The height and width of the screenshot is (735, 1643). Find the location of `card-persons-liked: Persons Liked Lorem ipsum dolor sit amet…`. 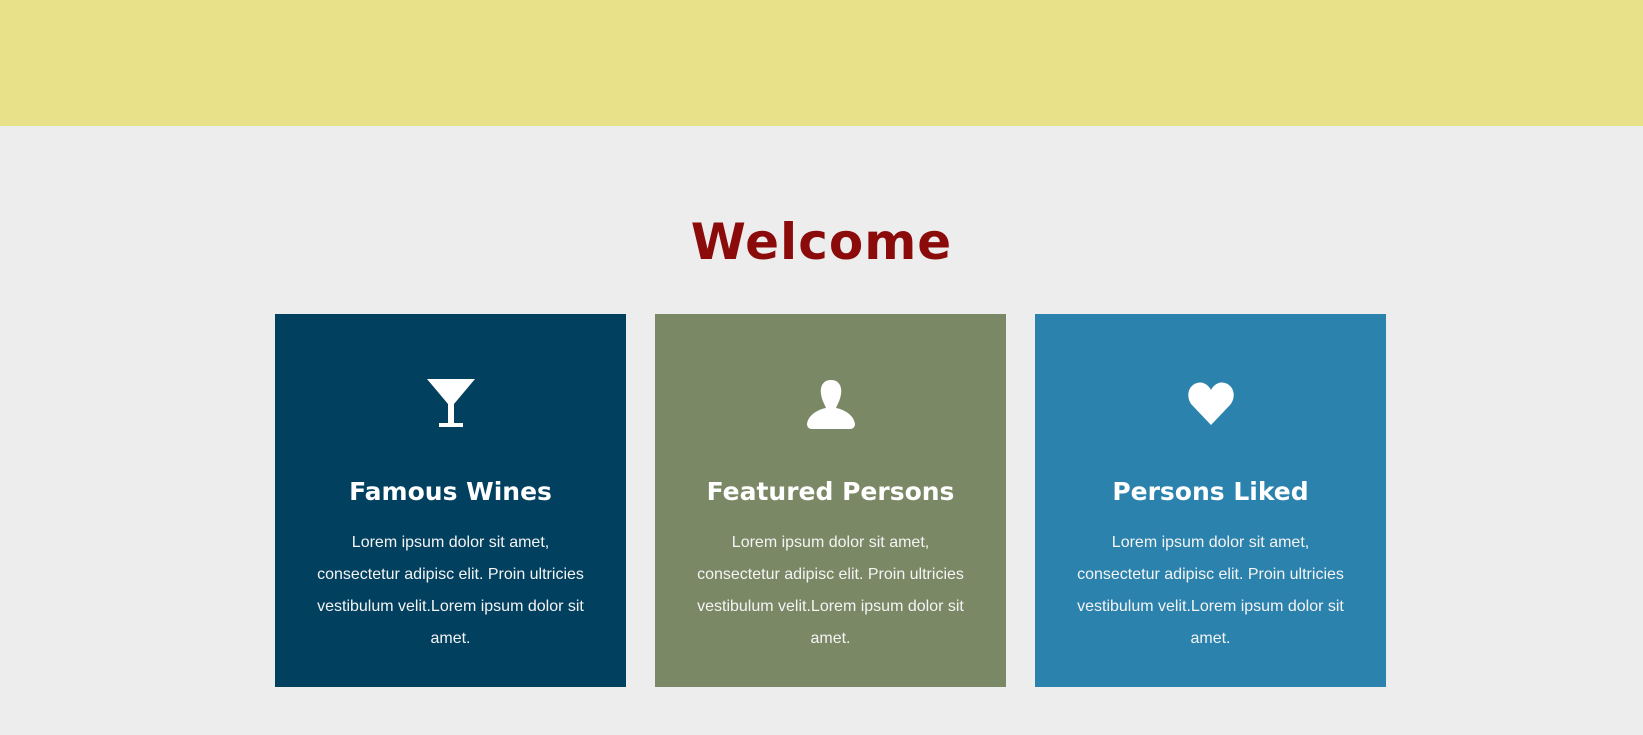

card-persons-liked: Persons Liked Lorem ipsum dolor sit amet… is located at coordinates (1210, 500).